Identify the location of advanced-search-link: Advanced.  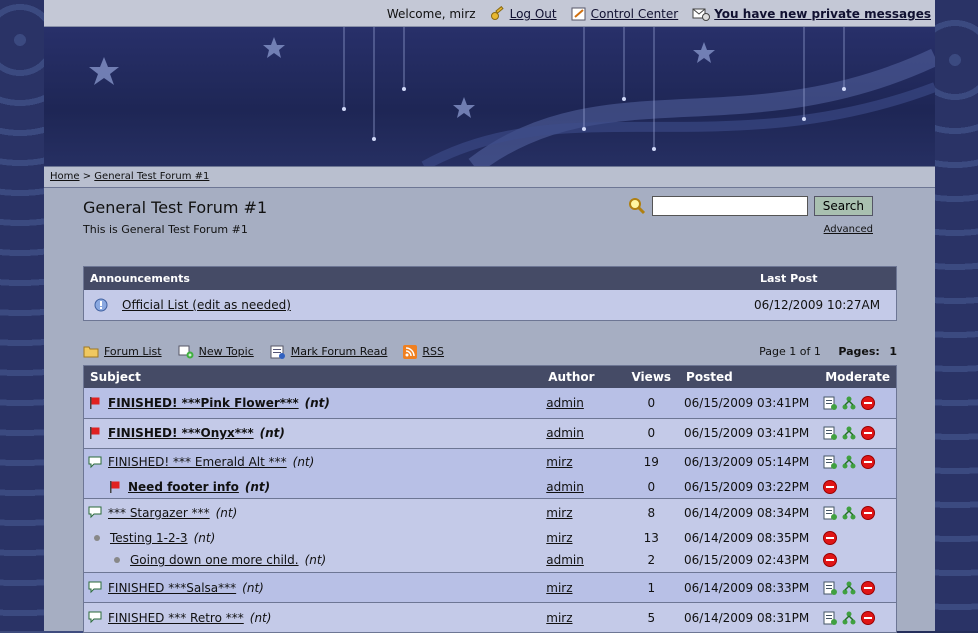
(848, 229).